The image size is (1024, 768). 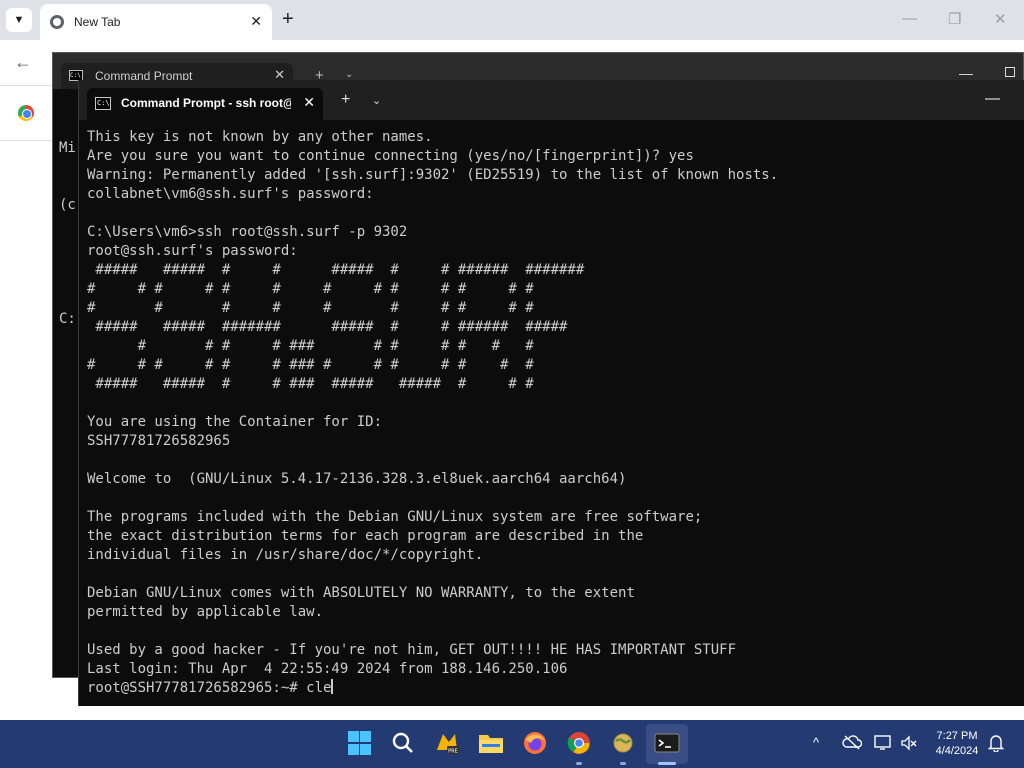 What do you see at coordinates (197, 688) in the screenshot?
I see `terminal-prompt: root@SSH77781726582965:~#` at bounding box center [197, 688].